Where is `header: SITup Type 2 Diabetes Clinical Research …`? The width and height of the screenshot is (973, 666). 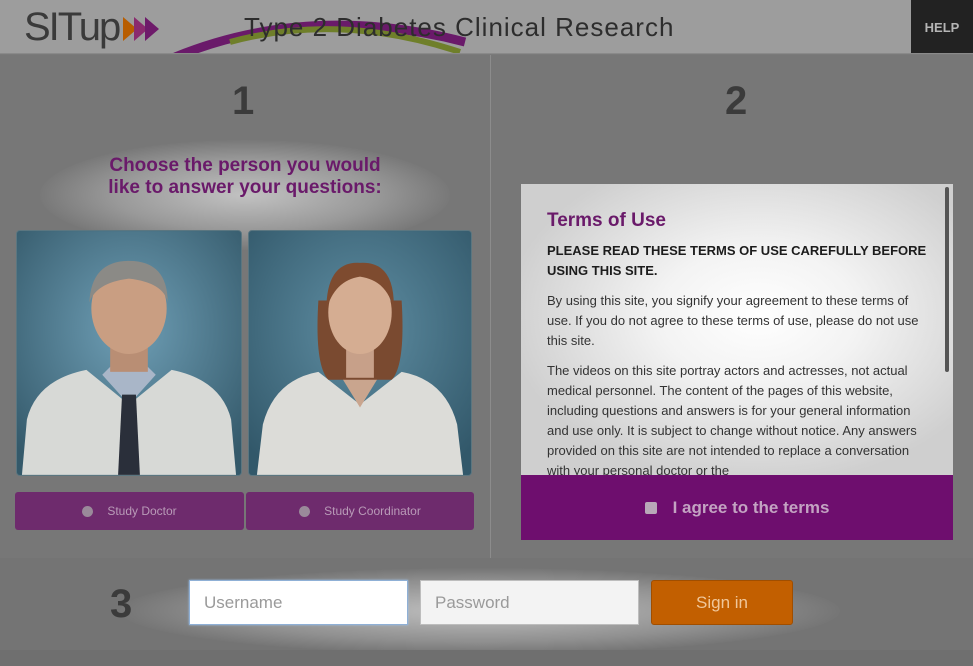 header: SITup Type 2 Diabetes Clinical Research … is located at coordinates (486, 27).